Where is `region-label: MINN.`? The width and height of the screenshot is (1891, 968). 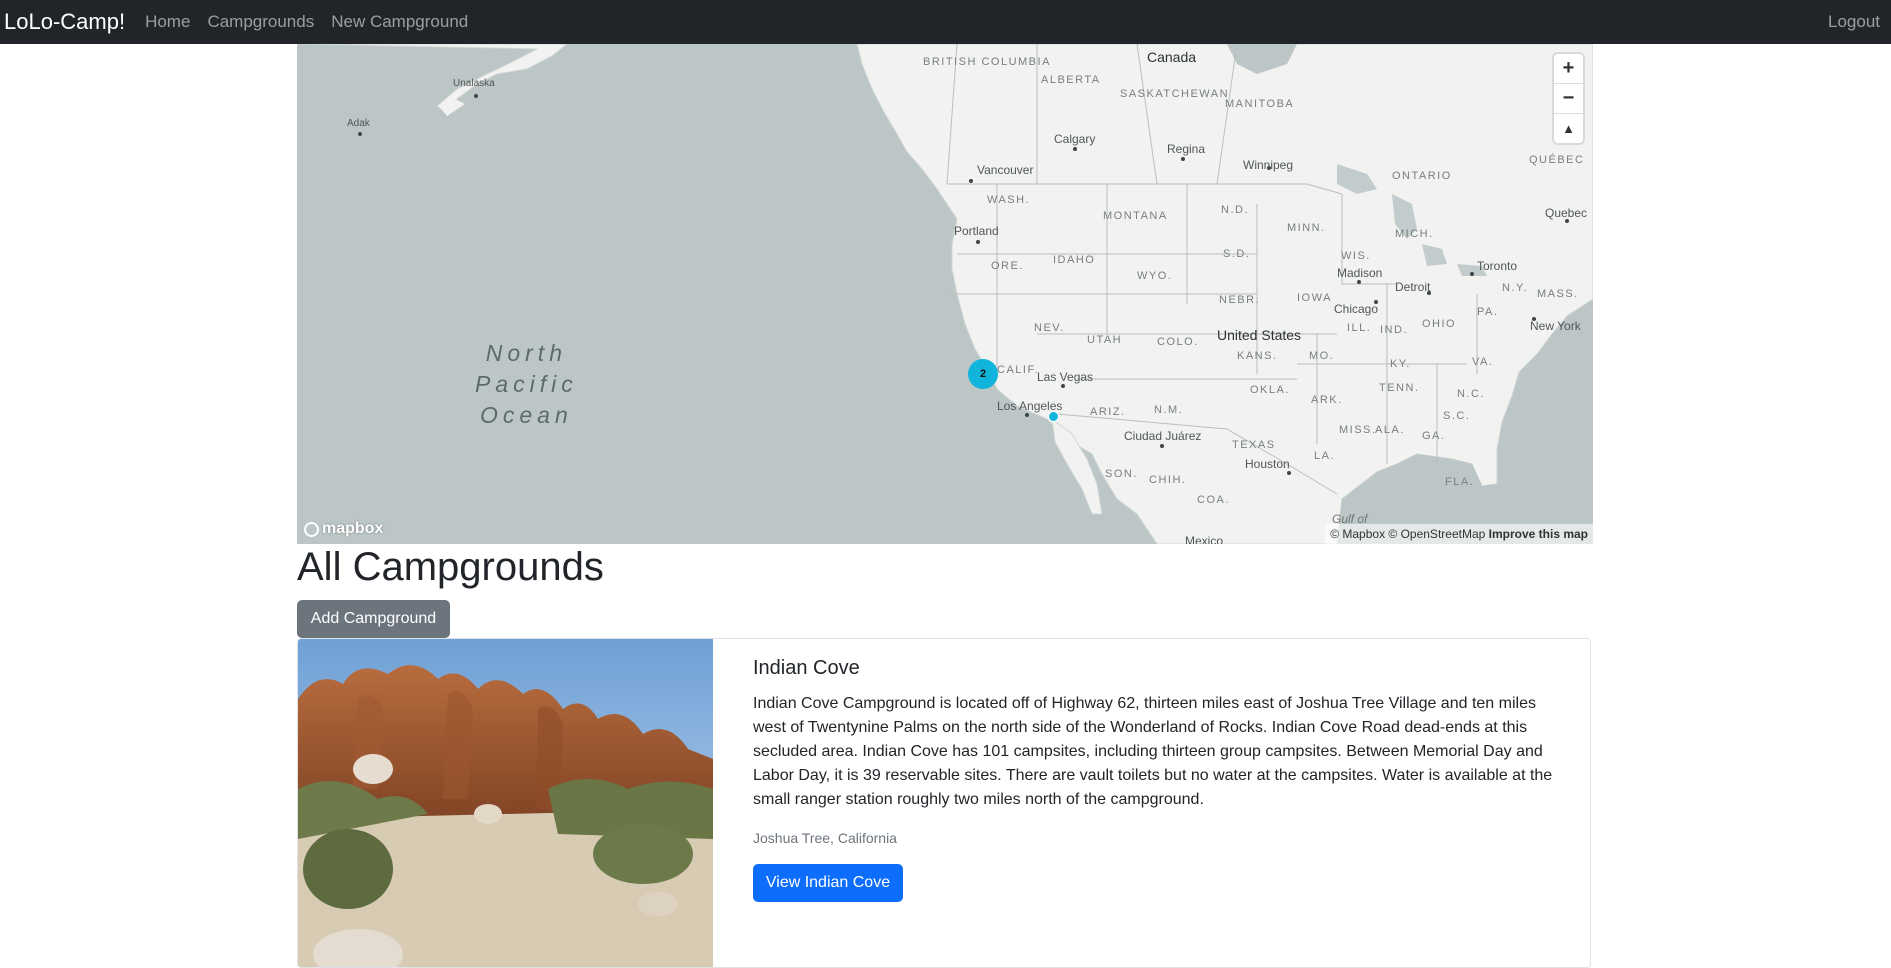
region-label: MINN. is located at coordinates (1306, 228).